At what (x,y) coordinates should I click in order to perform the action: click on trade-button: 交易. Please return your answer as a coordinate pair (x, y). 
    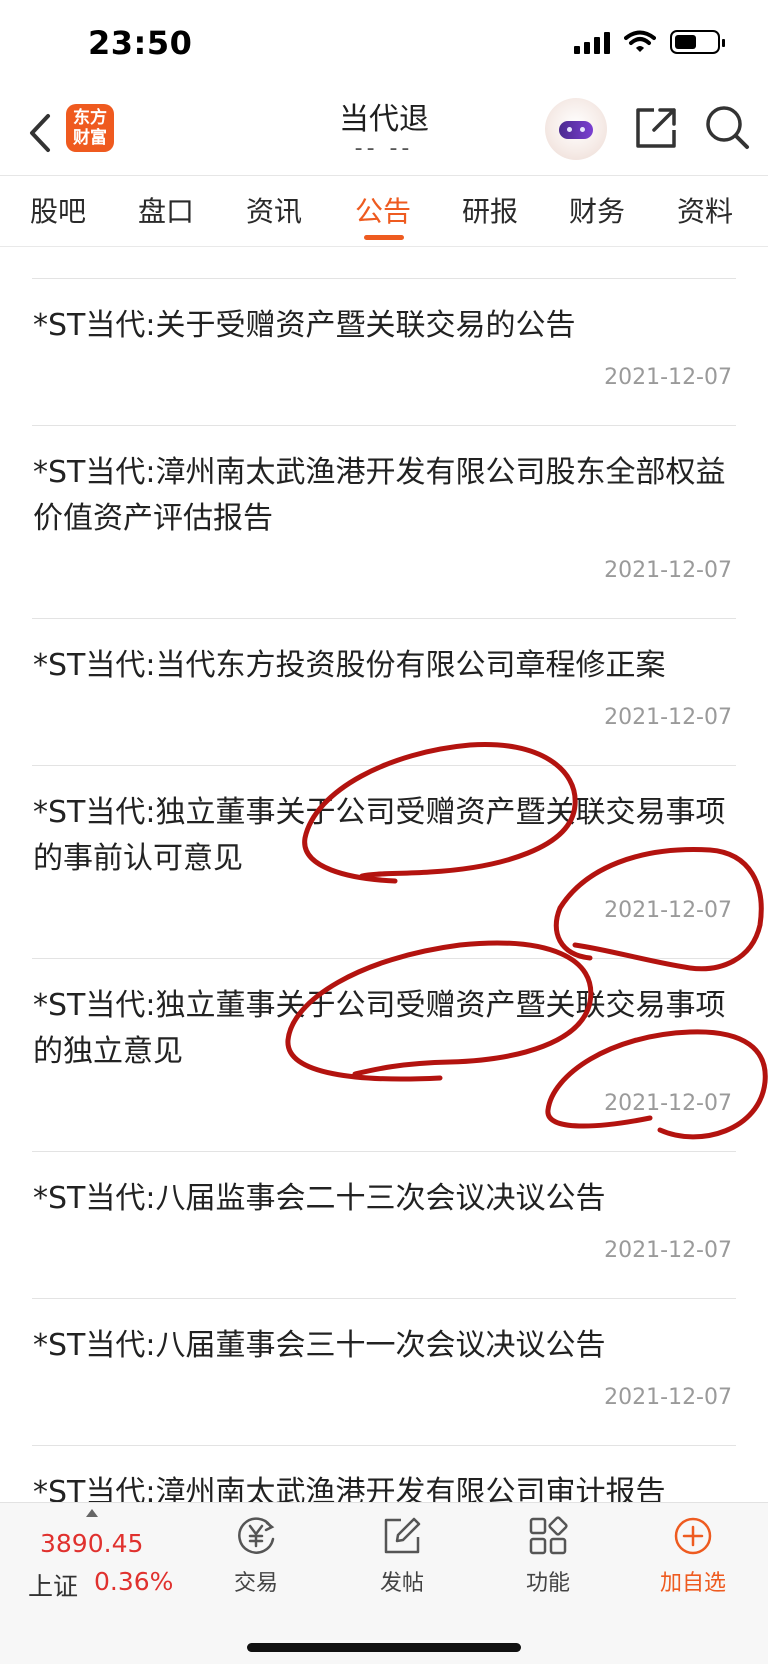
    Looking at the image, I should click on (256, 1555).